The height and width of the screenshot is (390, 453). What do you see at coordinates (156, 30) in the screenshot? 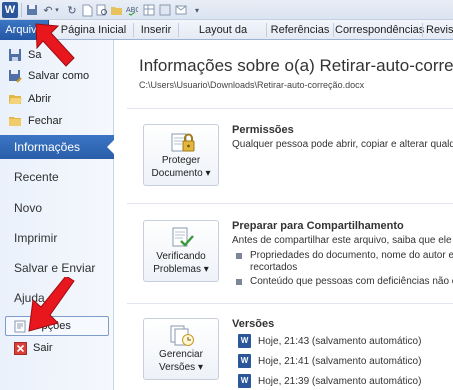
I see `tab-inserir: Inserir` at bounding box center [156, 30].